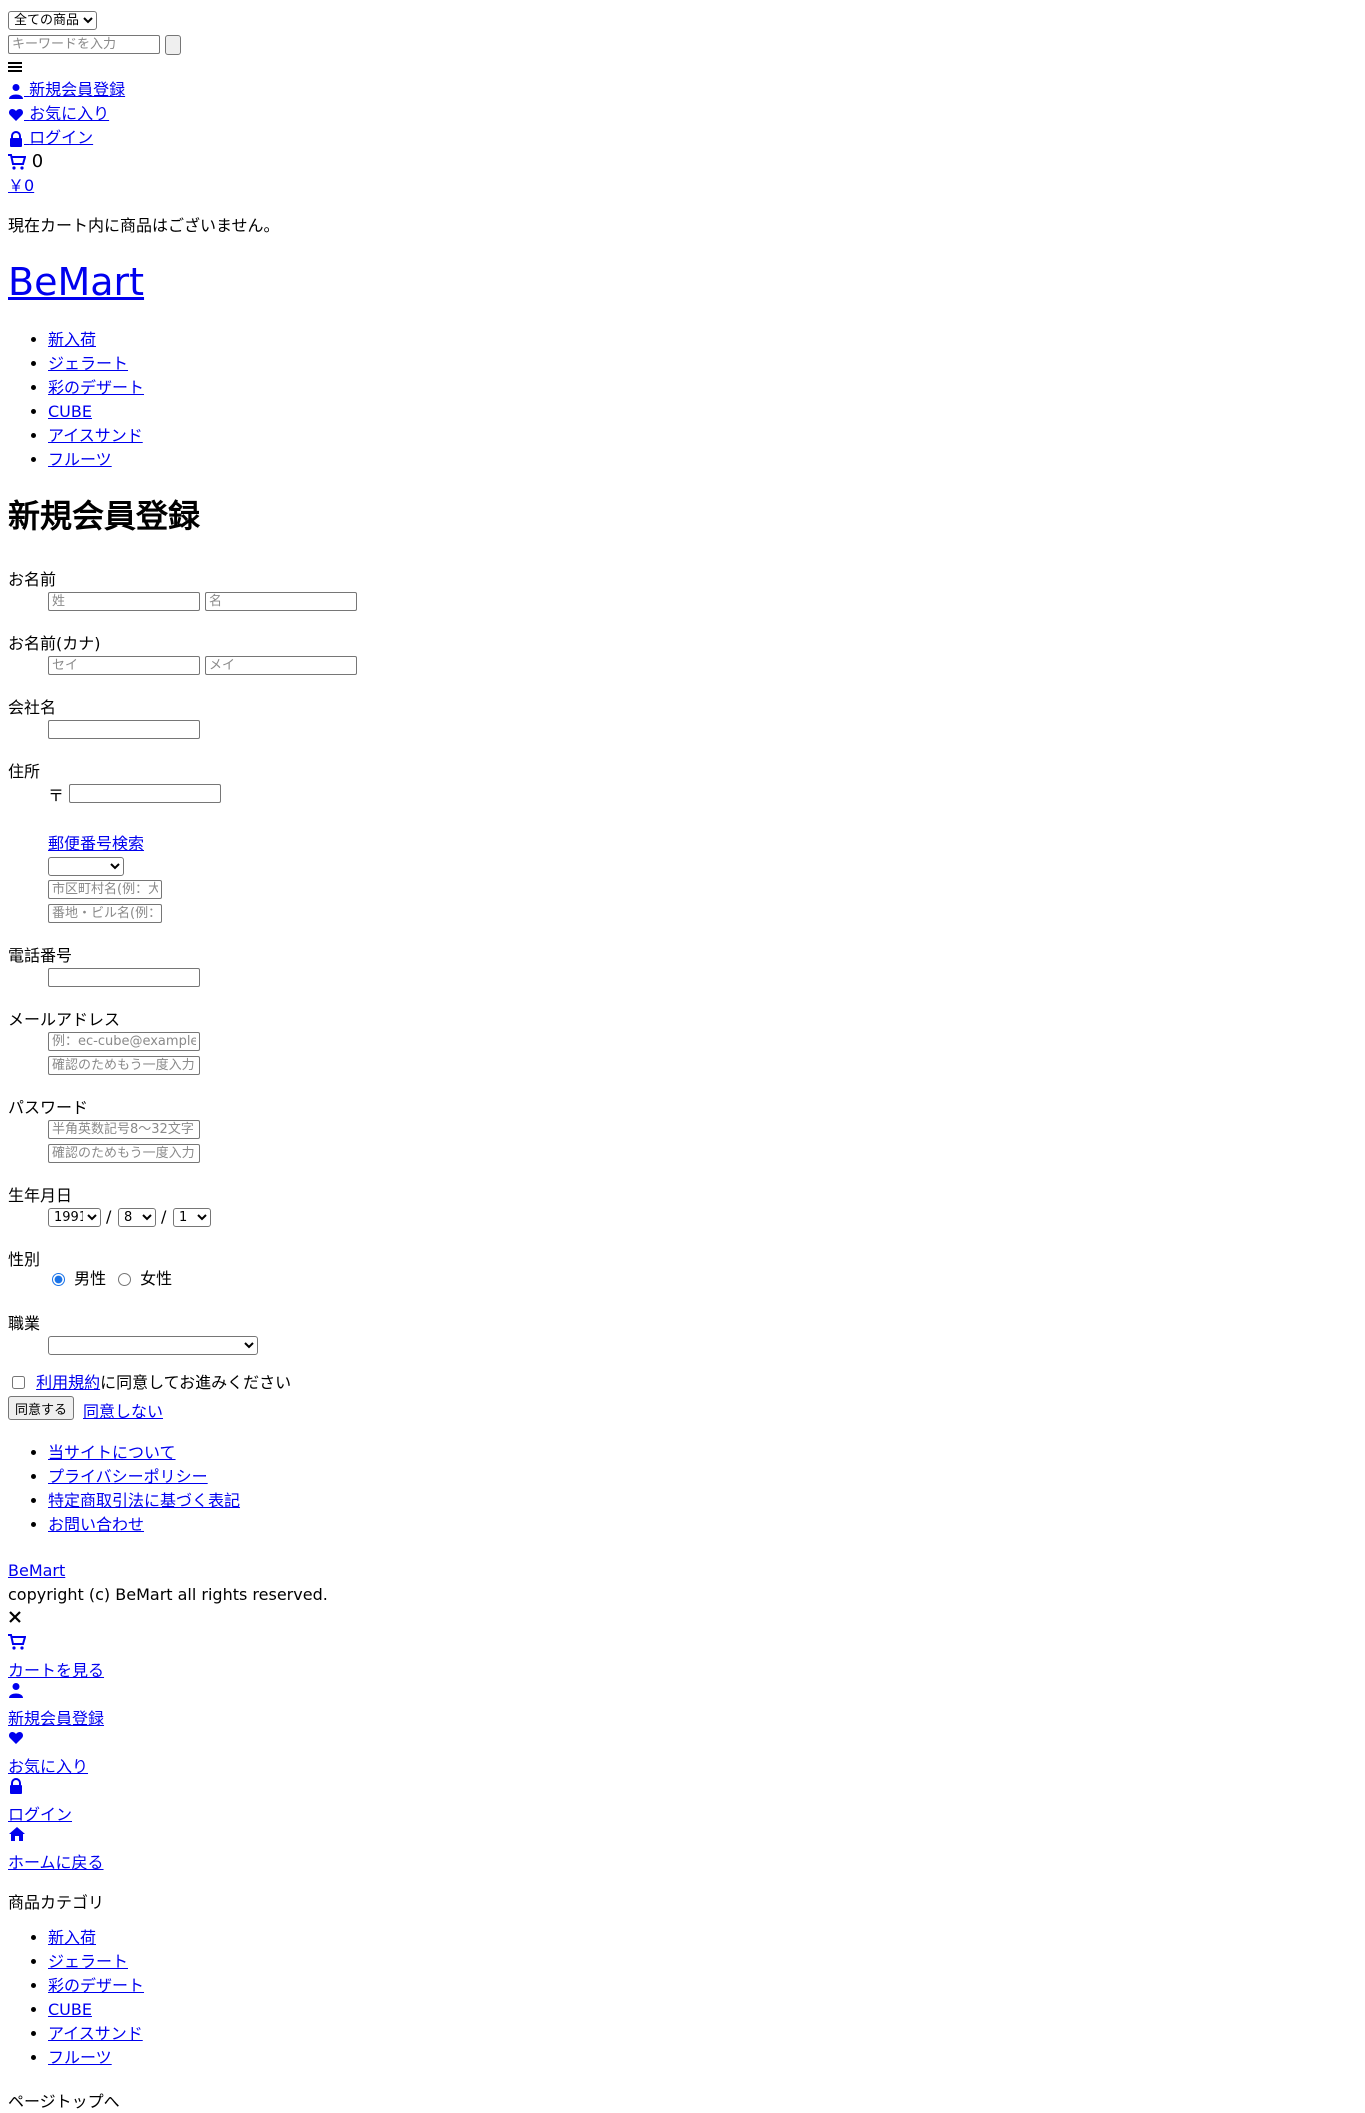 The image size is (1365, 2113). Describe the element at coordinates (96, 387) in the screenshot. I see `category-link: 彩のデザート` at that location.